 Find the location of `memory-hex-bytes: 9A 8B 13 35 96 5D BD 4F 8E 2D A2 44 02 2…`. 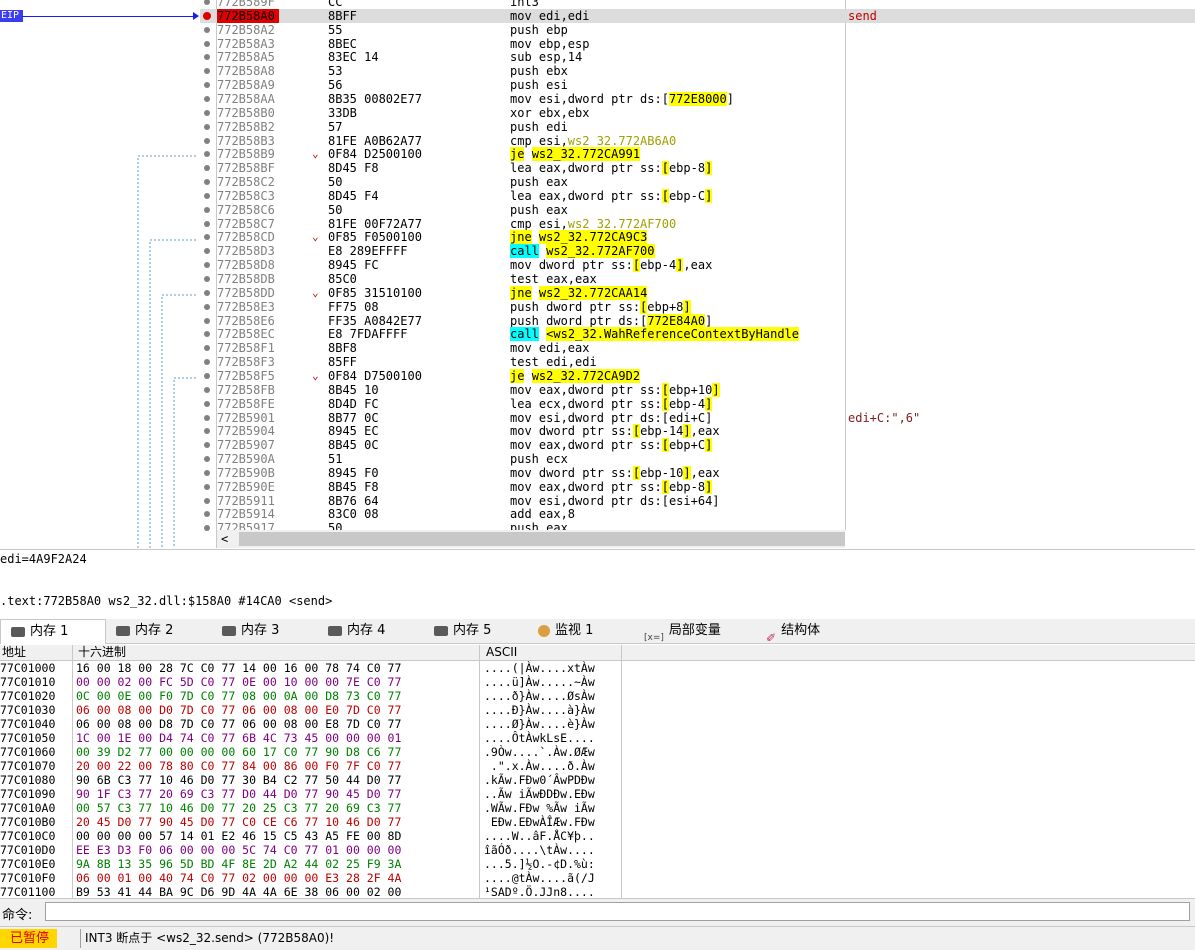

memory-hex-bytes: 9A 8B 13 35 96 5D BD 4F 8E 2D A2 44 02 2… is located at coordinates (238, 864).